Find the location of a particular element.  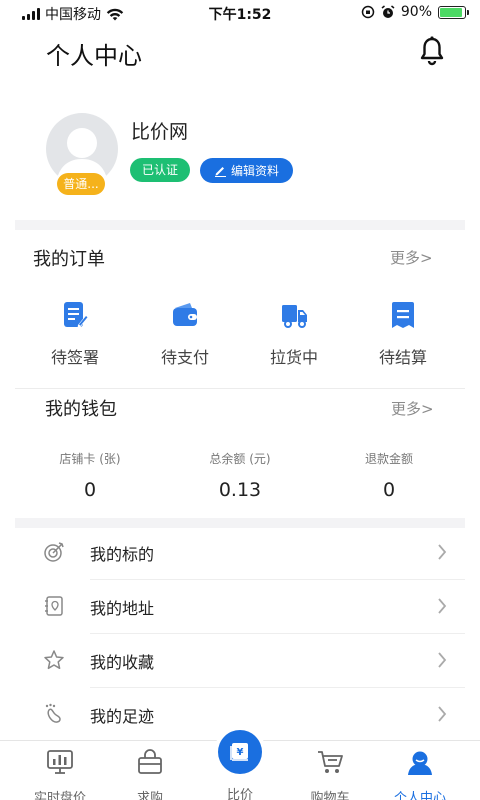

tab-cart: 购物车 is located at coordinates (330, 774).